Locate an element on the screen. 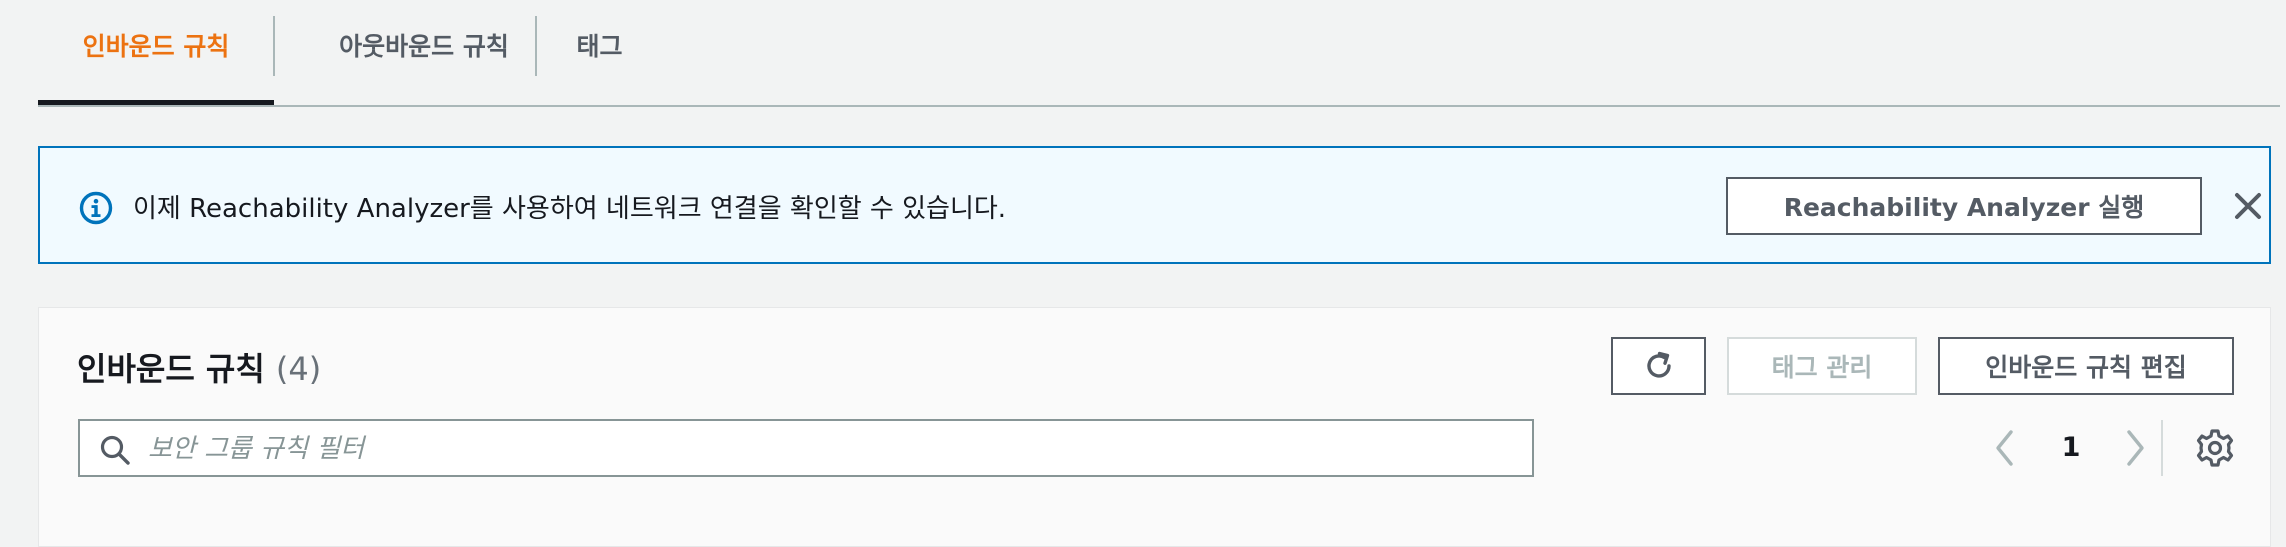 This screenshot has width=2286, height=547. active-tab-indicator is located at coordinates (156, 102).